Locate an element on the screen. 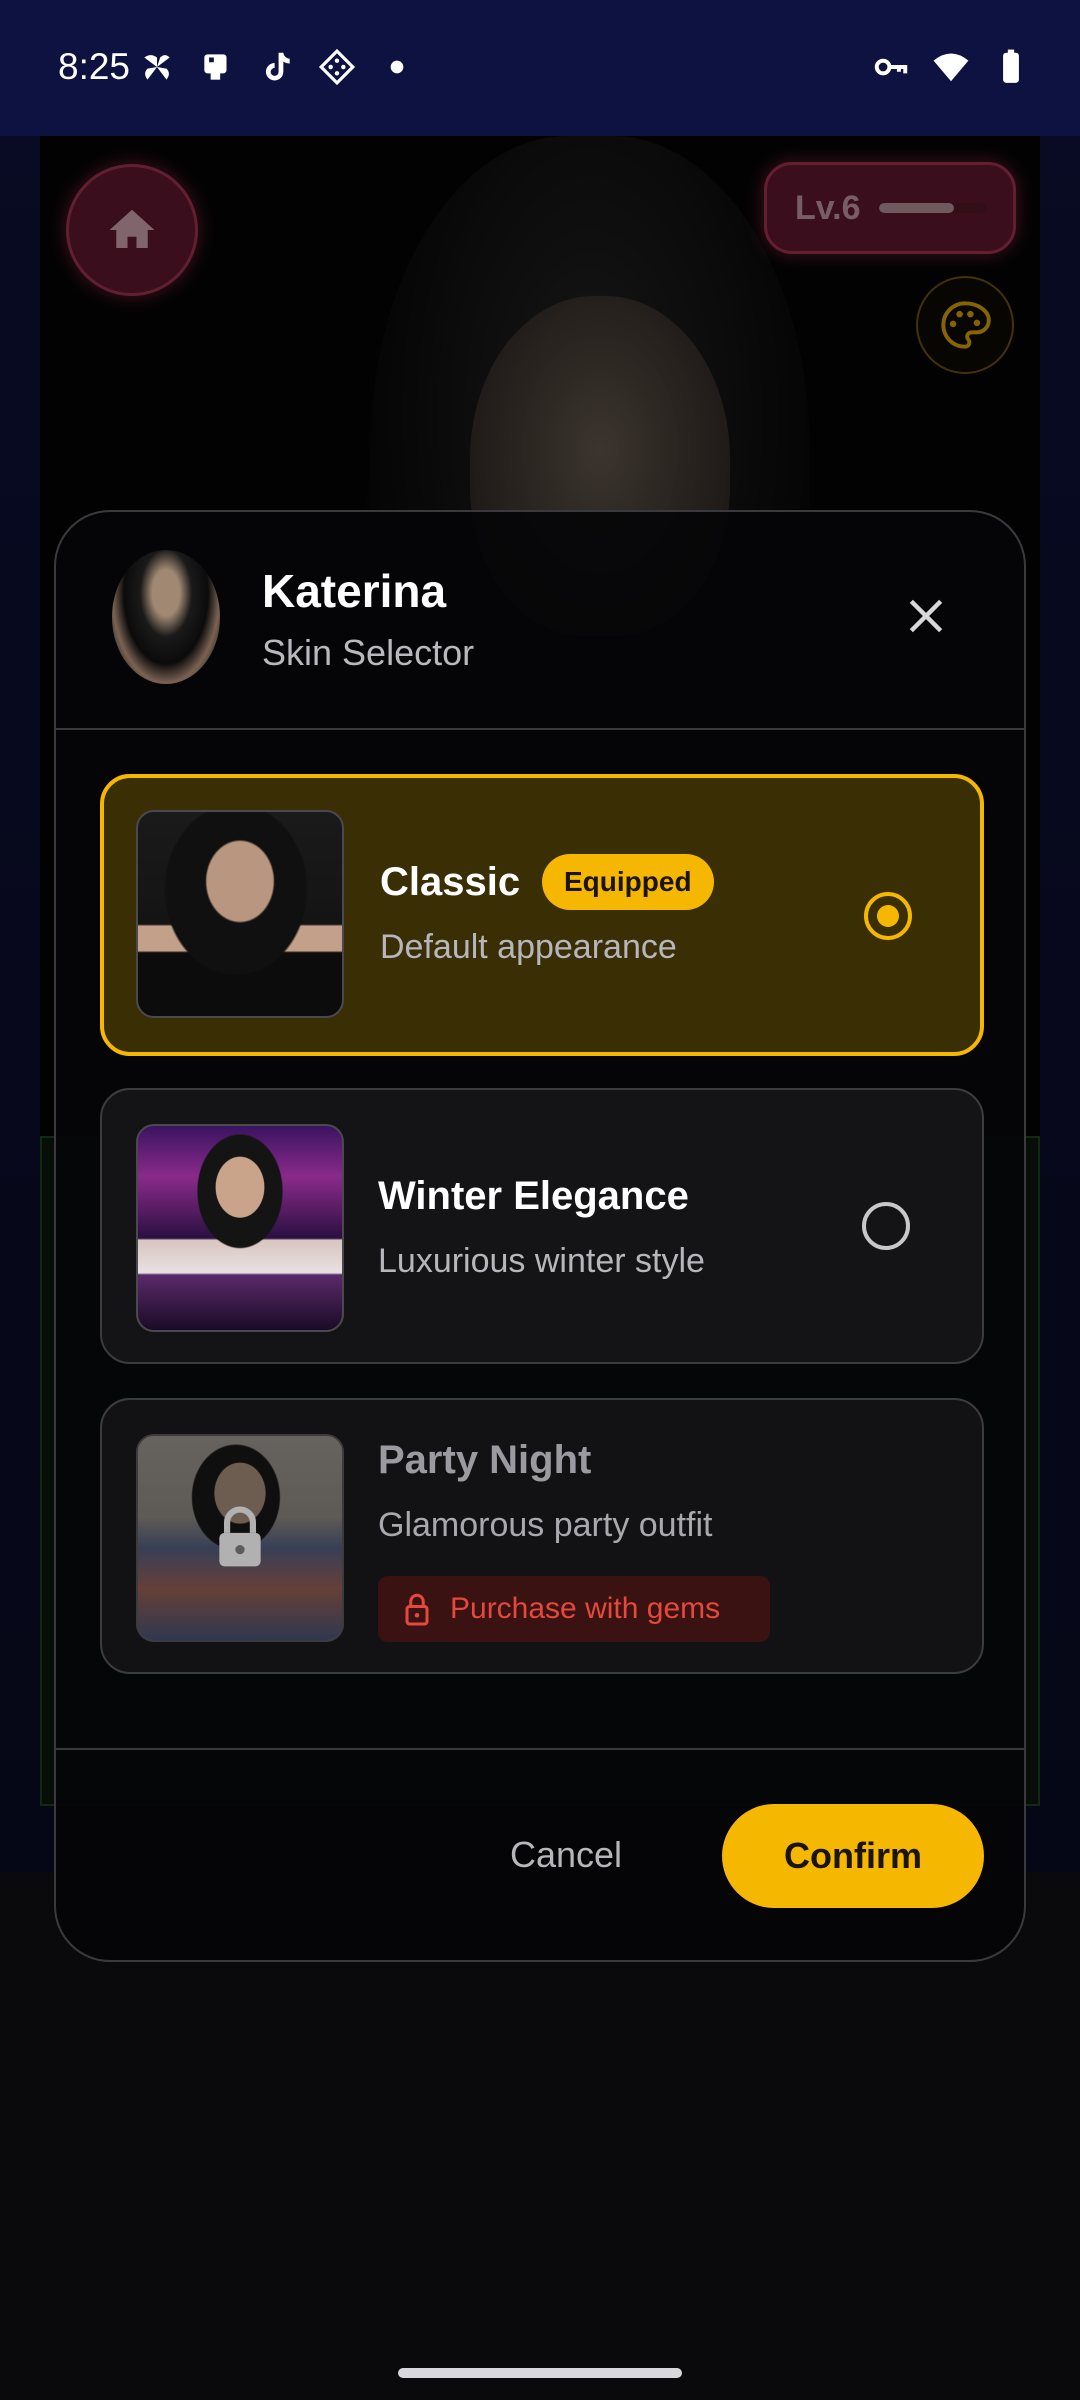 The width and height of the screenshot is (1080, 2400). status-time: 8:25 is located at coordinates (94, 66).